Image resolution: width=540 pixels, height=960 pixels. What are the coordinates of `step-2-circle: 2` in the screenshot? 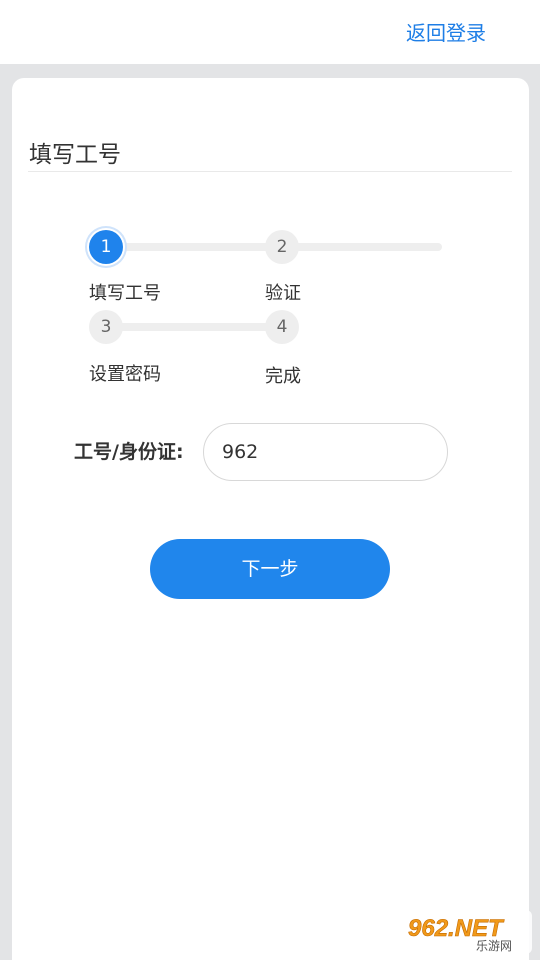 It's located at (282, 247).